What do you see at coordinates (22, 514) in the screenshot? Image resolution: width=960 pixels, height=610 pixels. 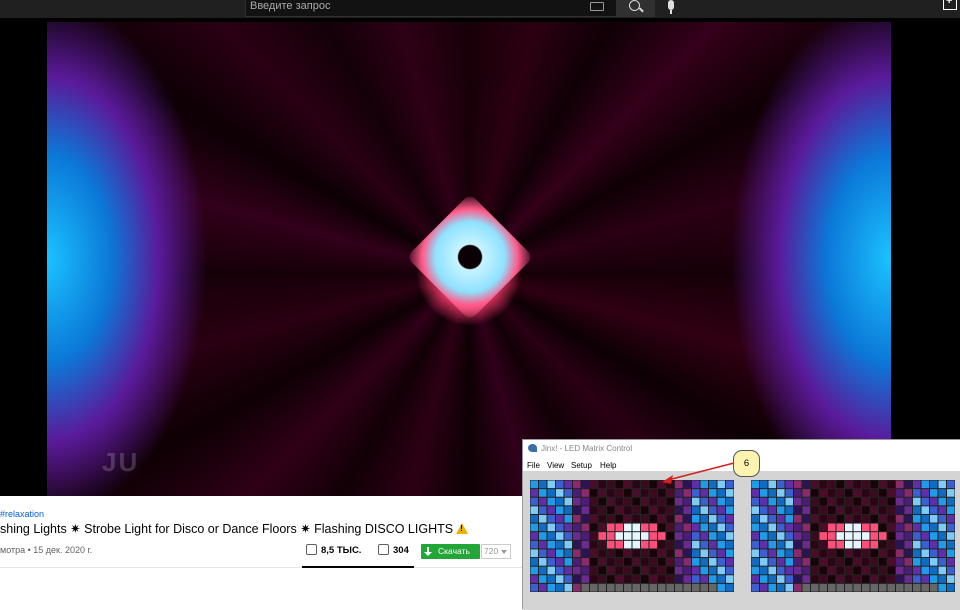 I see `hashtag-link: #relaxation` at bounding box center [22, 514].